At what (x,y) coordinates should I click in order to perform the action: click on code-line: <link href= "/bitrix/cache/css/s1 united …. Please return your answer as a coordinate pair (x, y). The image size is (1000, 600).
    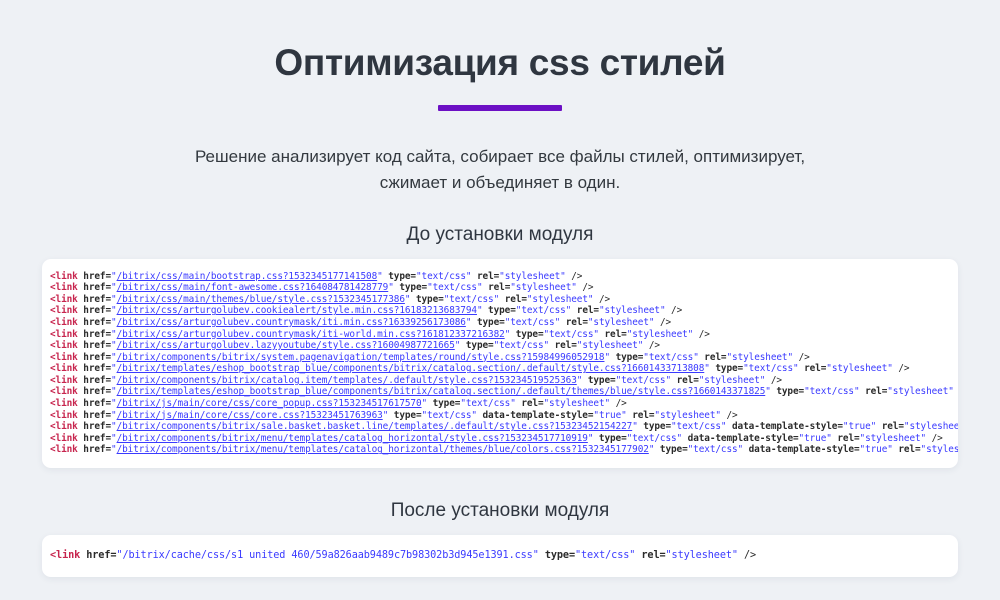
    Looking at the image, I should click on (504, 556).